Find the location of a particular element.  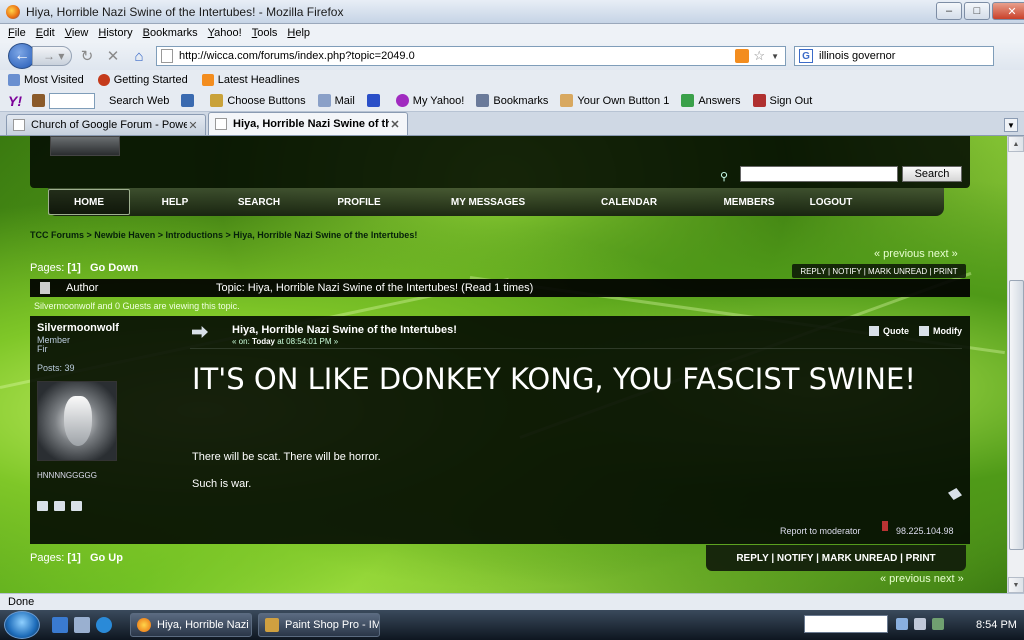

hand-icon is located at coordinates (567, 100).